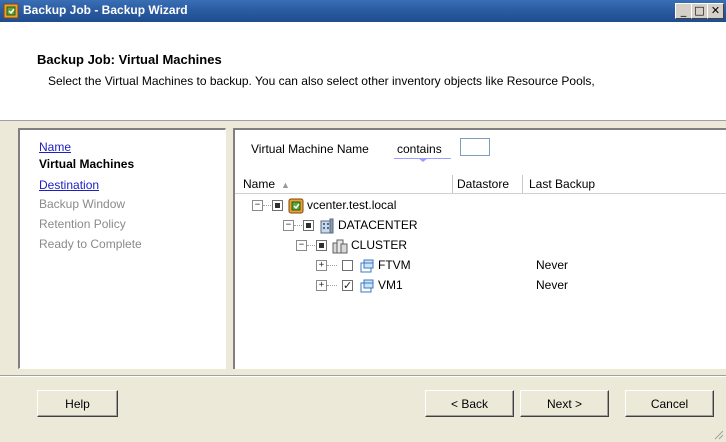 The height and width of the screenshot is (442, 726). Describe the element at coordinates (378, 225) in the screenshot. I see `tree-node-label: DATACENTER` at that location.